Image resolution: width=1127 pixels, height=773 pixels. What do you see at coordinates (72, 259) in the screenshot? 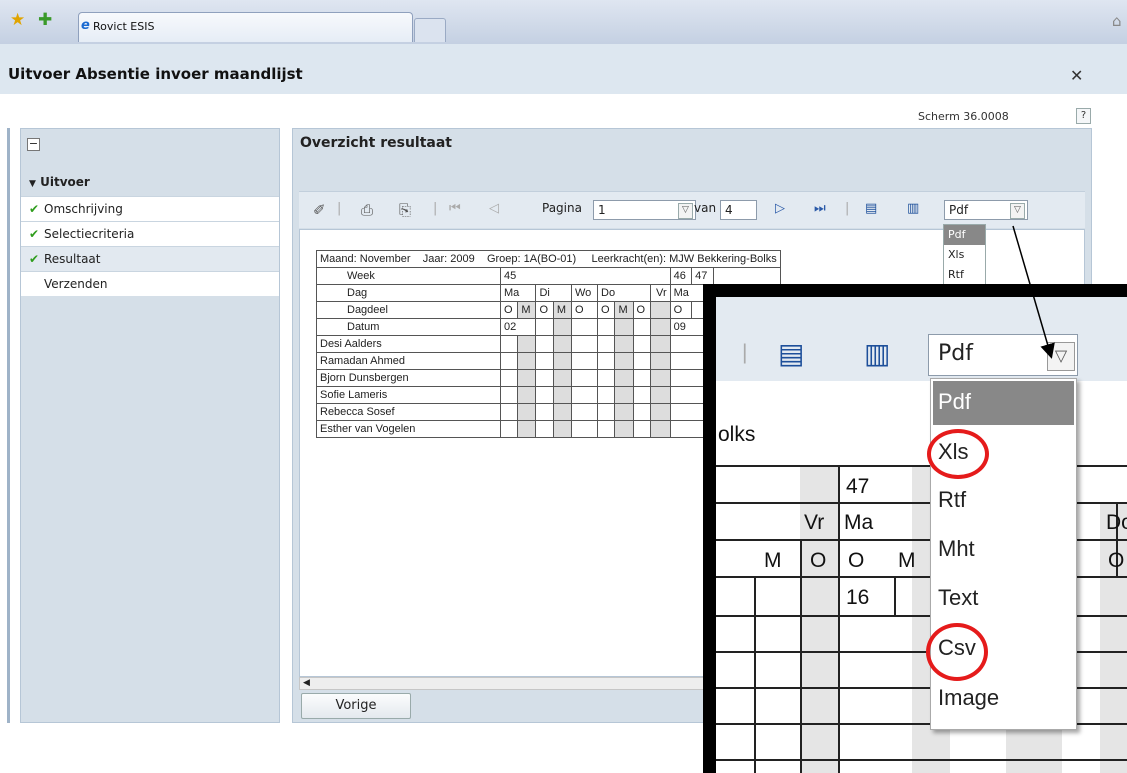
I see `sidebar-item-label: Resultaat` at bounding box center [72, 259].